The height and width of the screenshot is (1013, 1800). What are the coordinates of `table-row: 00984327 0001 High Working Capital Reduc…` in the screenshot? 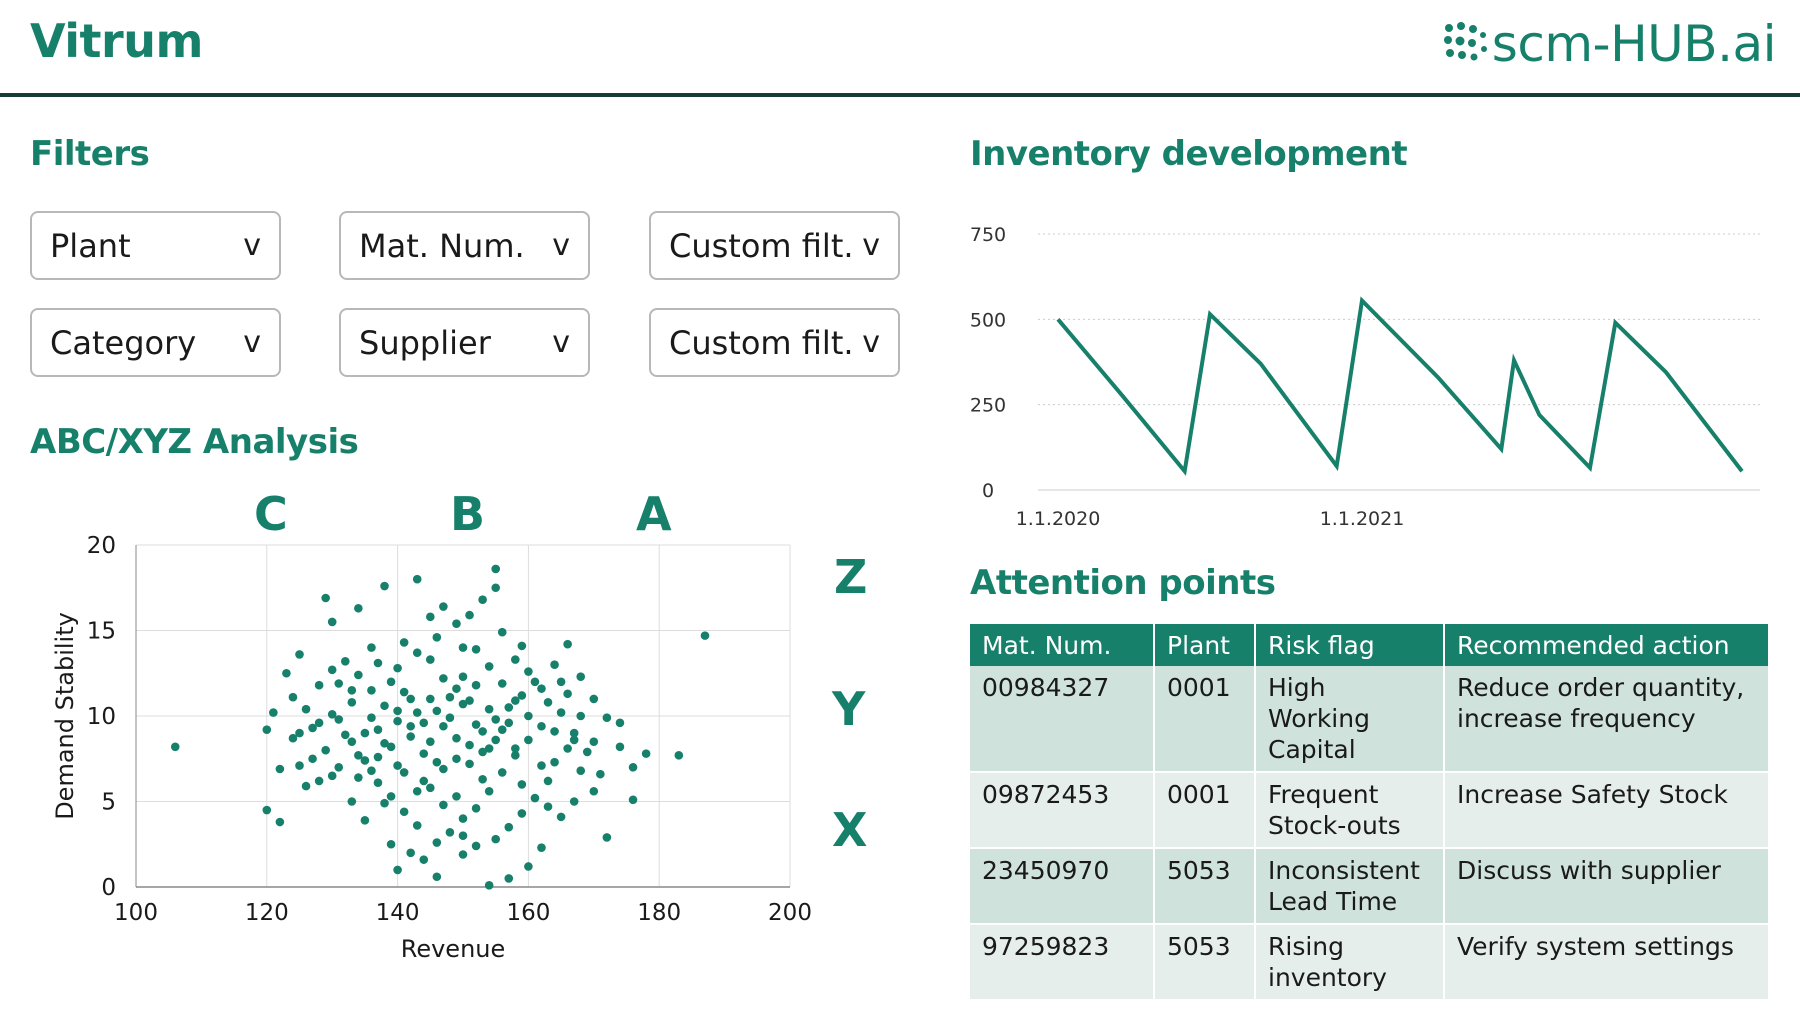 It's located at (1370, 719).